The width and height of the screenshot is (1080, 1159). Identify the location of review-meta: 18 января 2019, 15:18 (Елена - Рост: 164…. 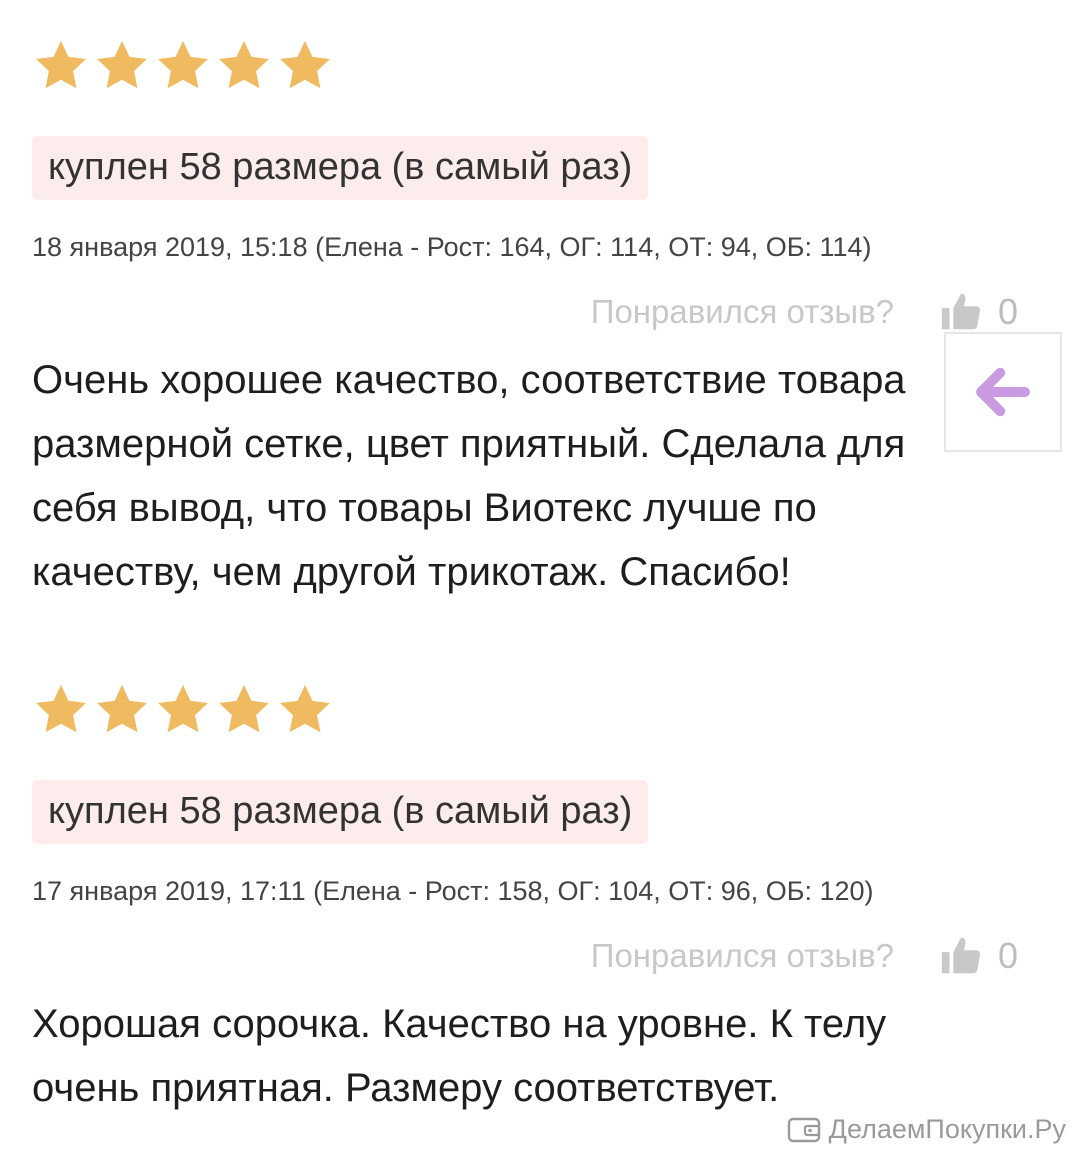
(452, 247).